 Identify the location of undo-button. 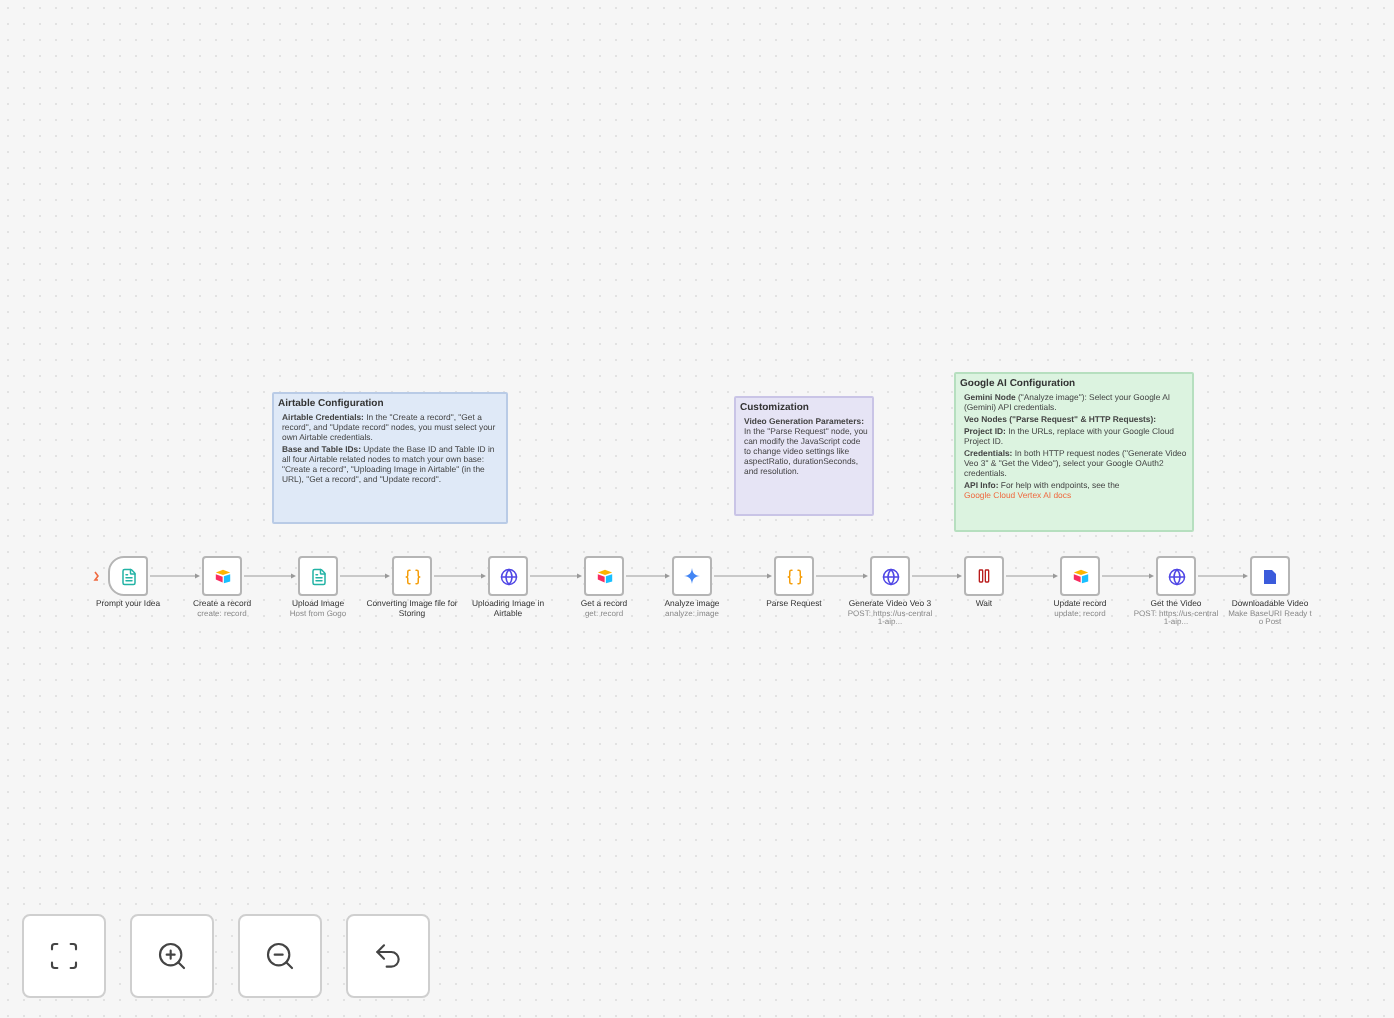
(388, 956).